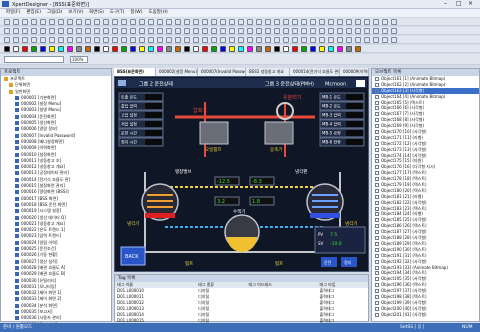  Describe the element at coordinates (360, 83) in the screenshot. I see `home-right-icon` at that location.